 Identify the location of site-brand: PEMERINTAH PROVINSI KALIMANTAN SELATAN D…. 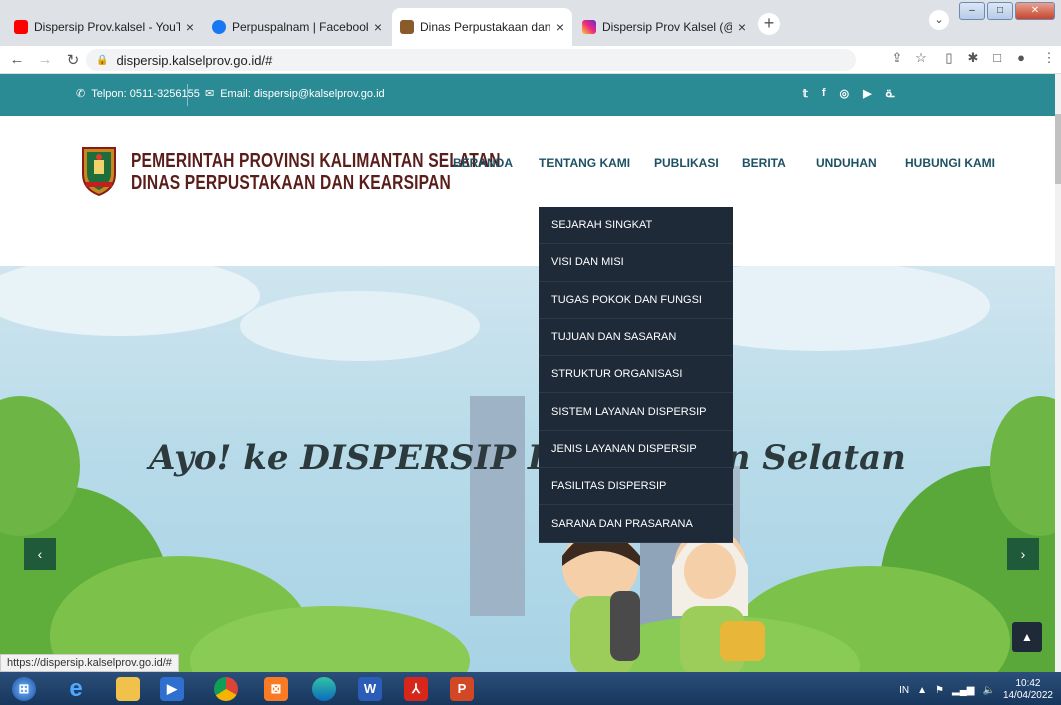
(316, 172).